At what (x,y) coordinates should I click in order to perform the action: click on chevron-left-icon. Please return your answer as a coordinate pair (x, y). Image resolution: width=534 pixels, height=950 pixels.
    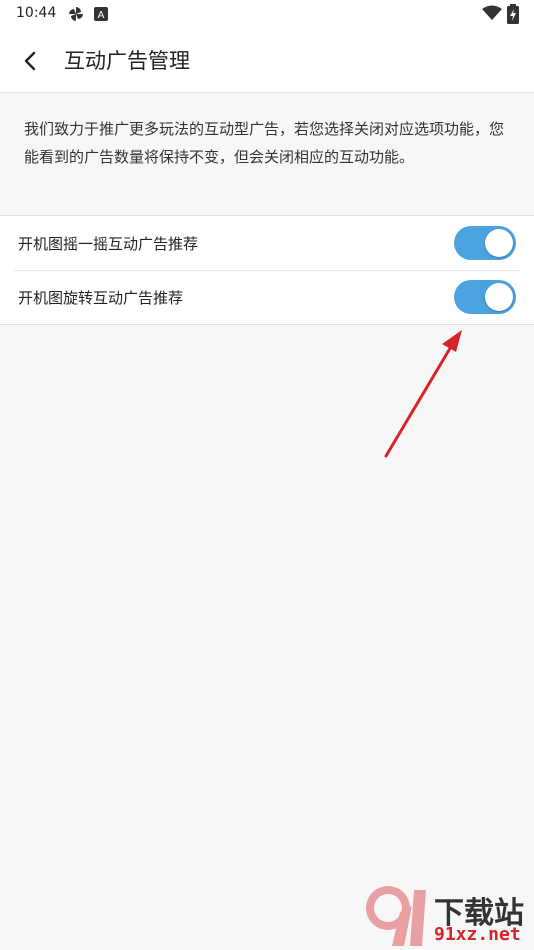
    Looking at the image, I should click on (30, 61).